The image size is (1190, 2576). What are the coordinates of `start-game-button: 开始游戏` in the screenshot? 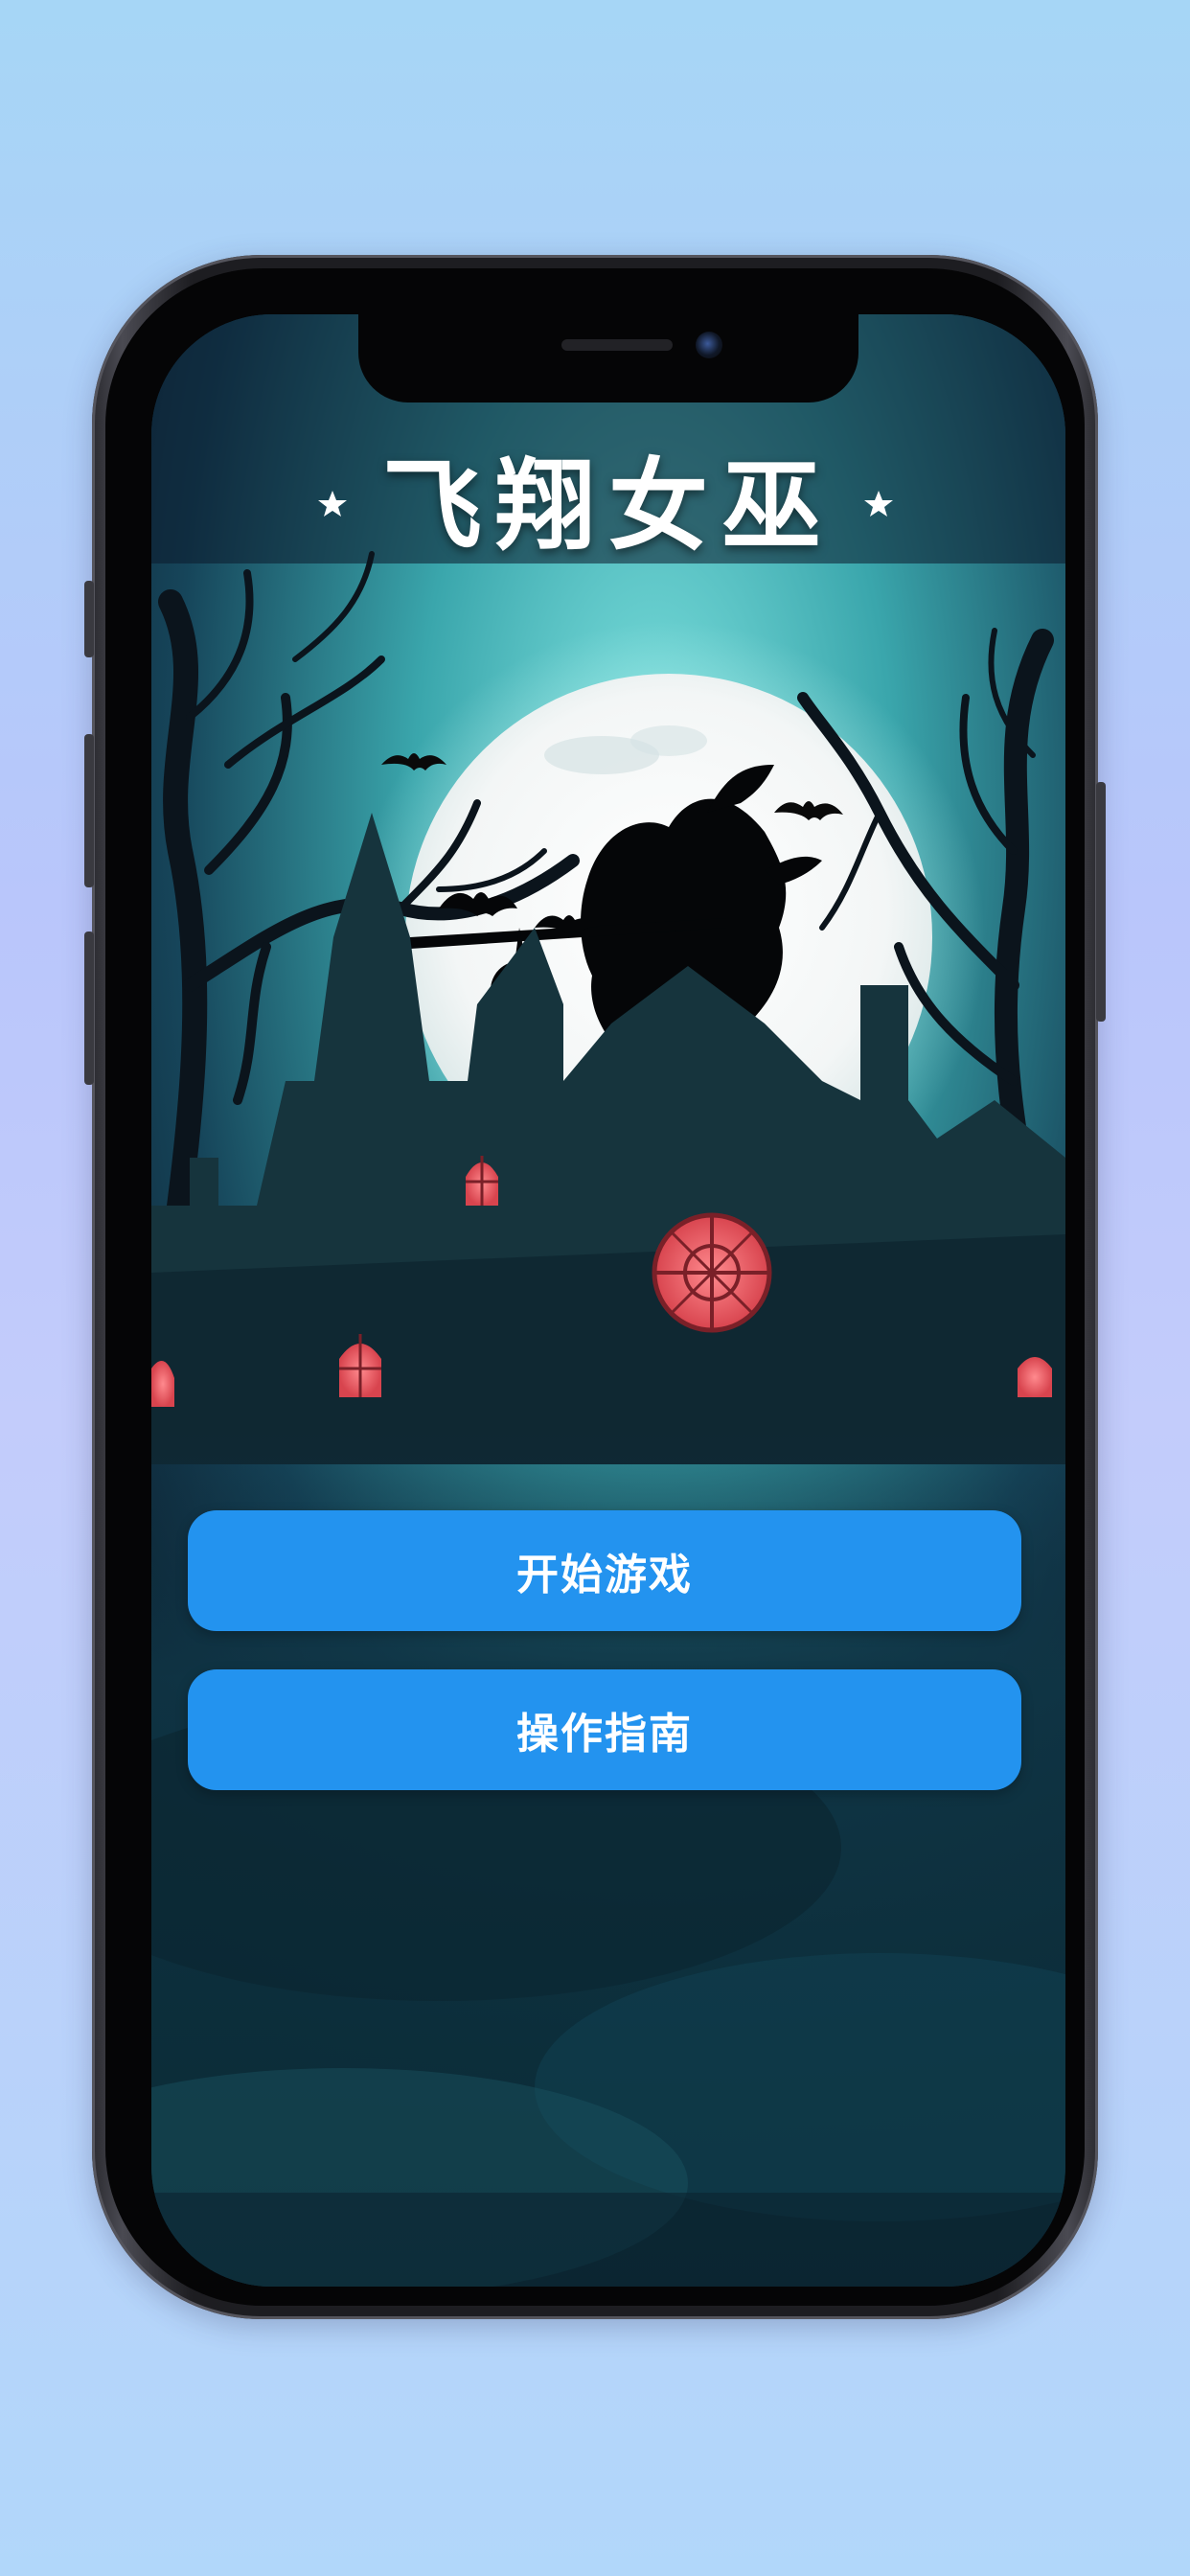 It's located at (605, 1570).